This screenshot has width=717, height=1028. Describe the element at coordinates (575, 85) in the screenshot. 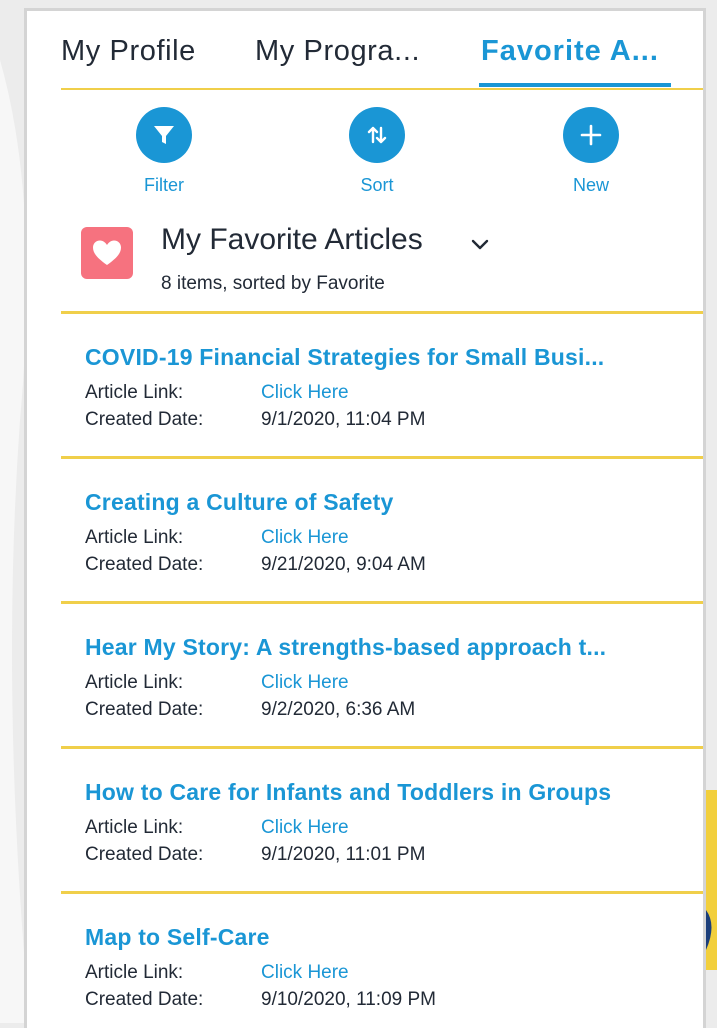

I see `active-tab-indicator` at that location.